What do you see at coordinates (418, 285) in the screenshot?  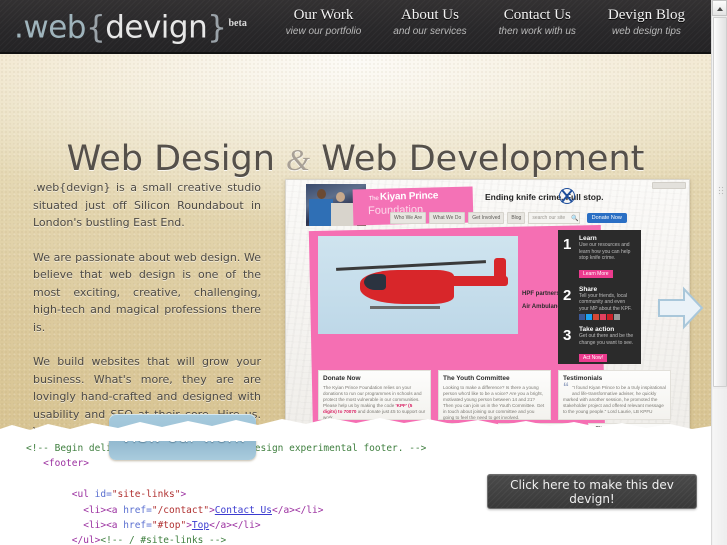 I see `helicopter-hero-image` at bounding box center [418, 285].